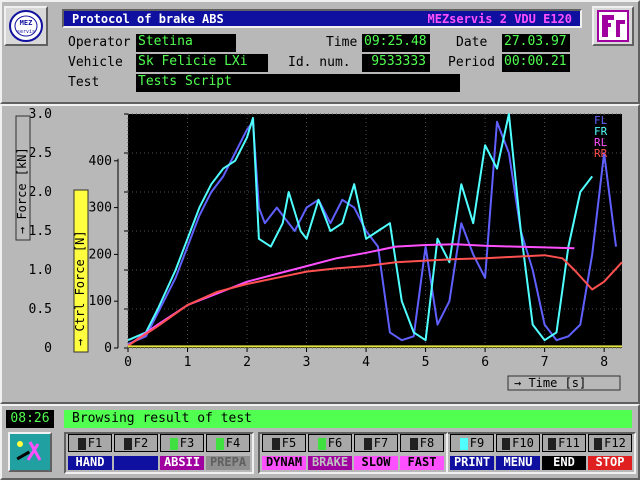 The width and height of the screenshot is (640, 480). Describe the element at coordinates (188, 362) in the screenshot. I see `x-tick-label: 1` at that location.